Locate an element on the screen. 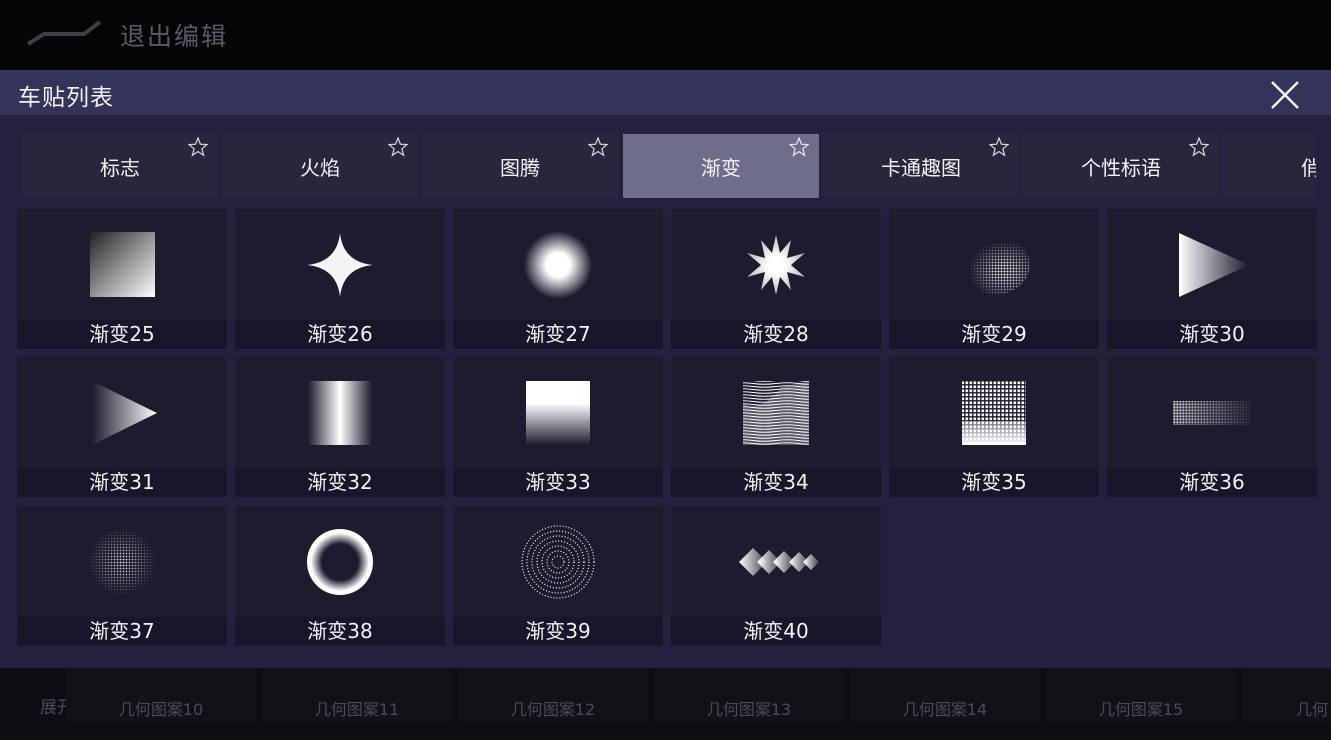 The height and width of the screenshot is (740, 1331). tab-logo: 标志 is located at coordinates (120, 166).